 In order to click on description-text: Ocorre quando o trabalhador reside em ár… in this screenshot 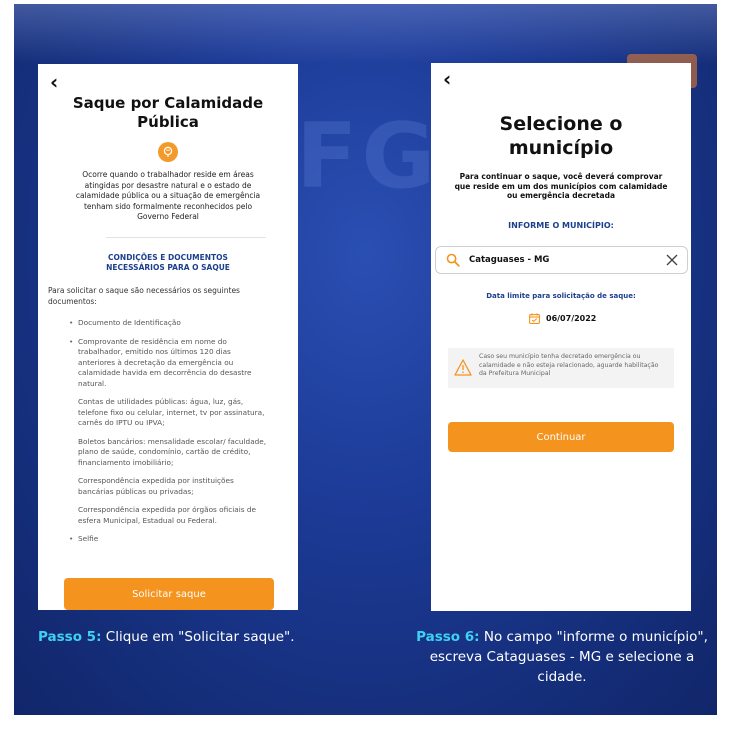, I will do `click(168, 195)`.